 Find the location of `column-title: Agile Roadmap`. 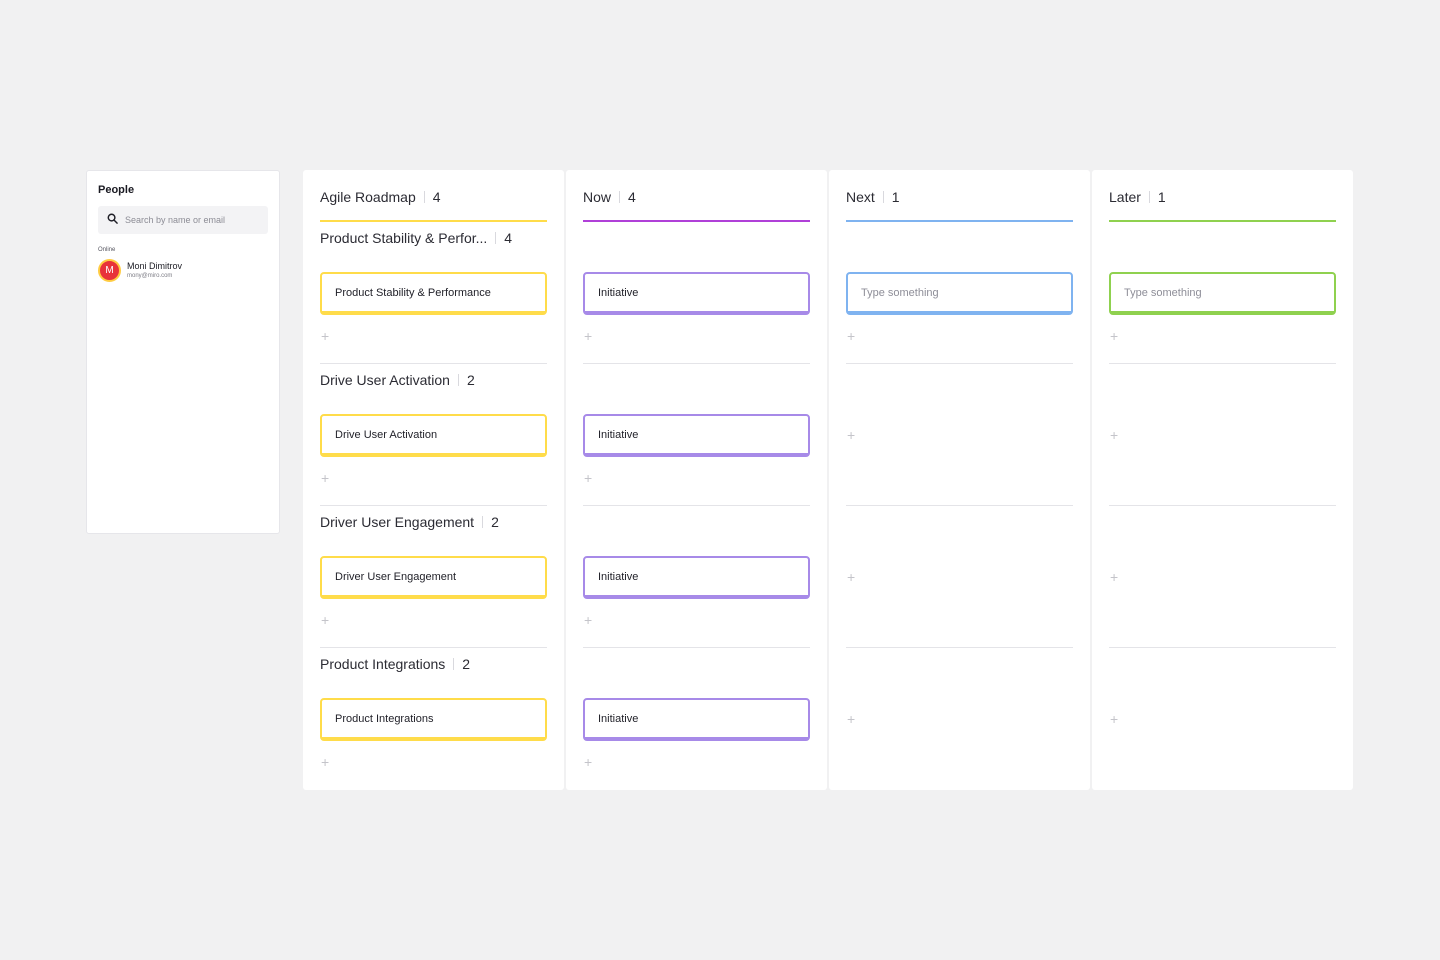

column-title: Agile Roadmap is located at coordinates (368, 197).